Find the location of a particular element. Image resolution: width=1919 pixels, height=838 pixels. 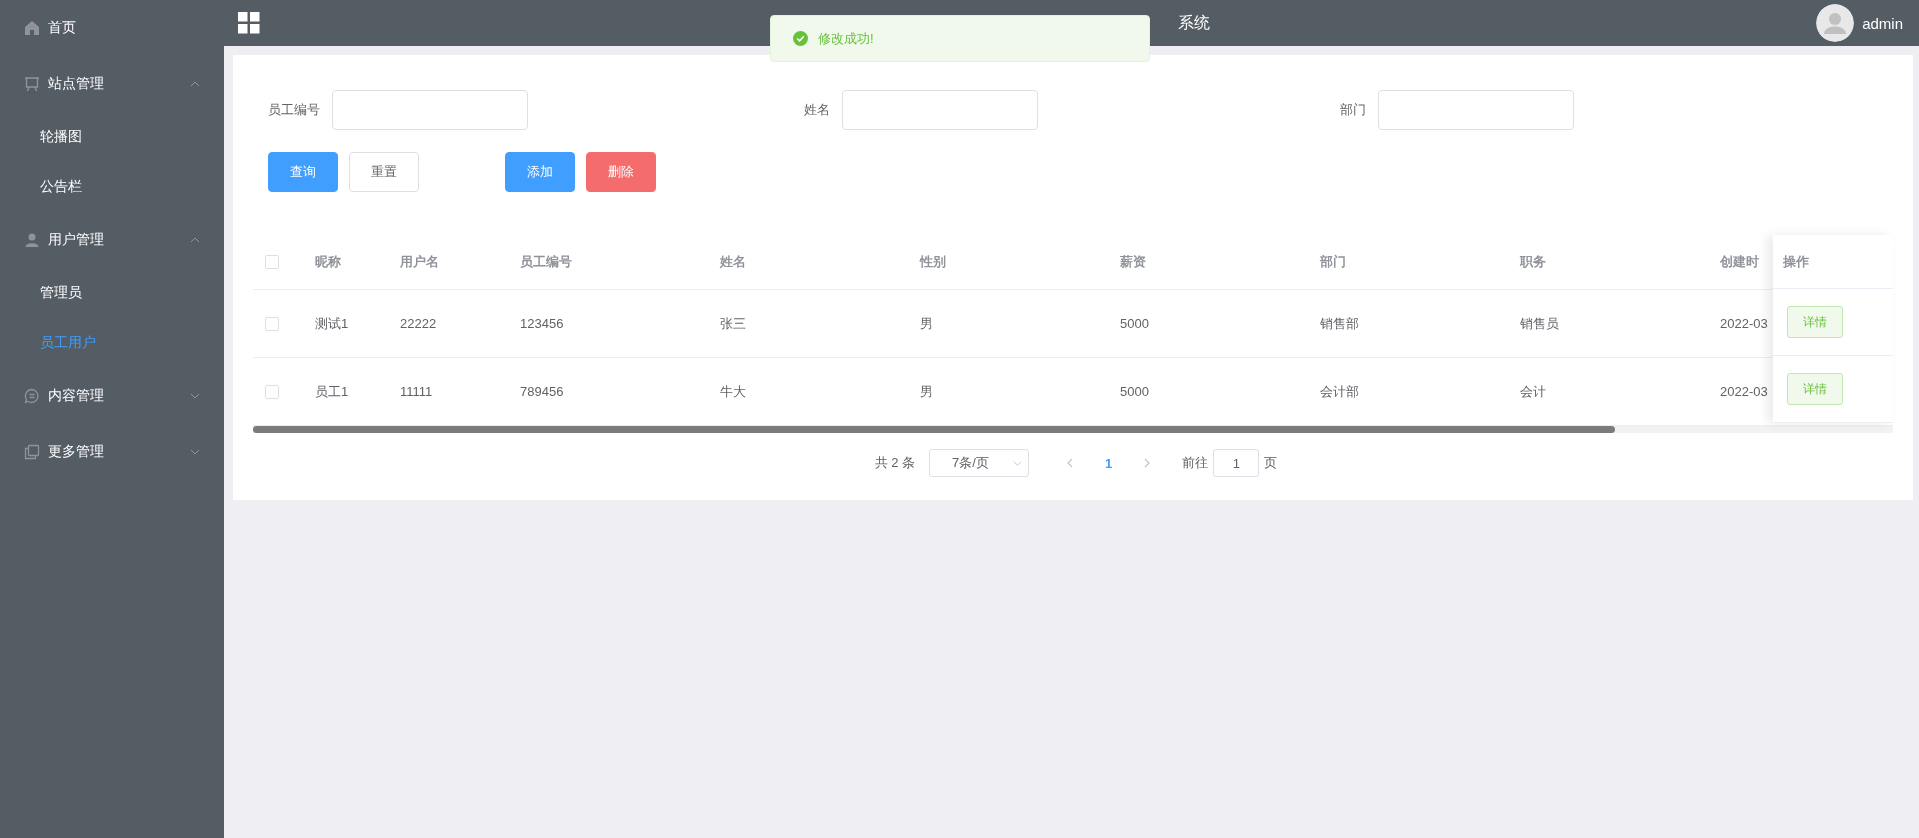

table-cell-text: 789456 is located at coordinates (542, 391).